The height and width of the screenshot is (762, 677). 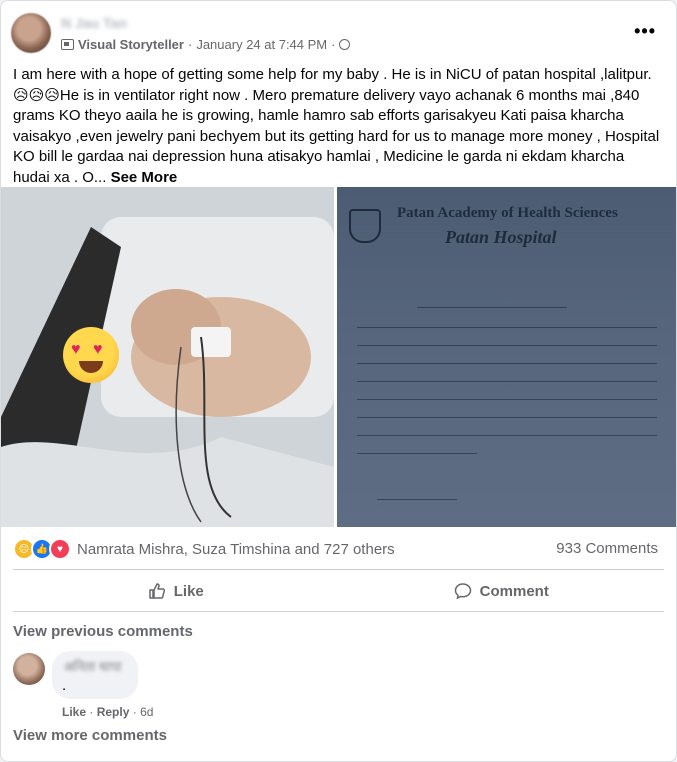 What do you see at coordinates (507, 213) in the screenshot?
I see `letter-title: Patan Academy of Health Sciences` at bounding box center [507, 213].